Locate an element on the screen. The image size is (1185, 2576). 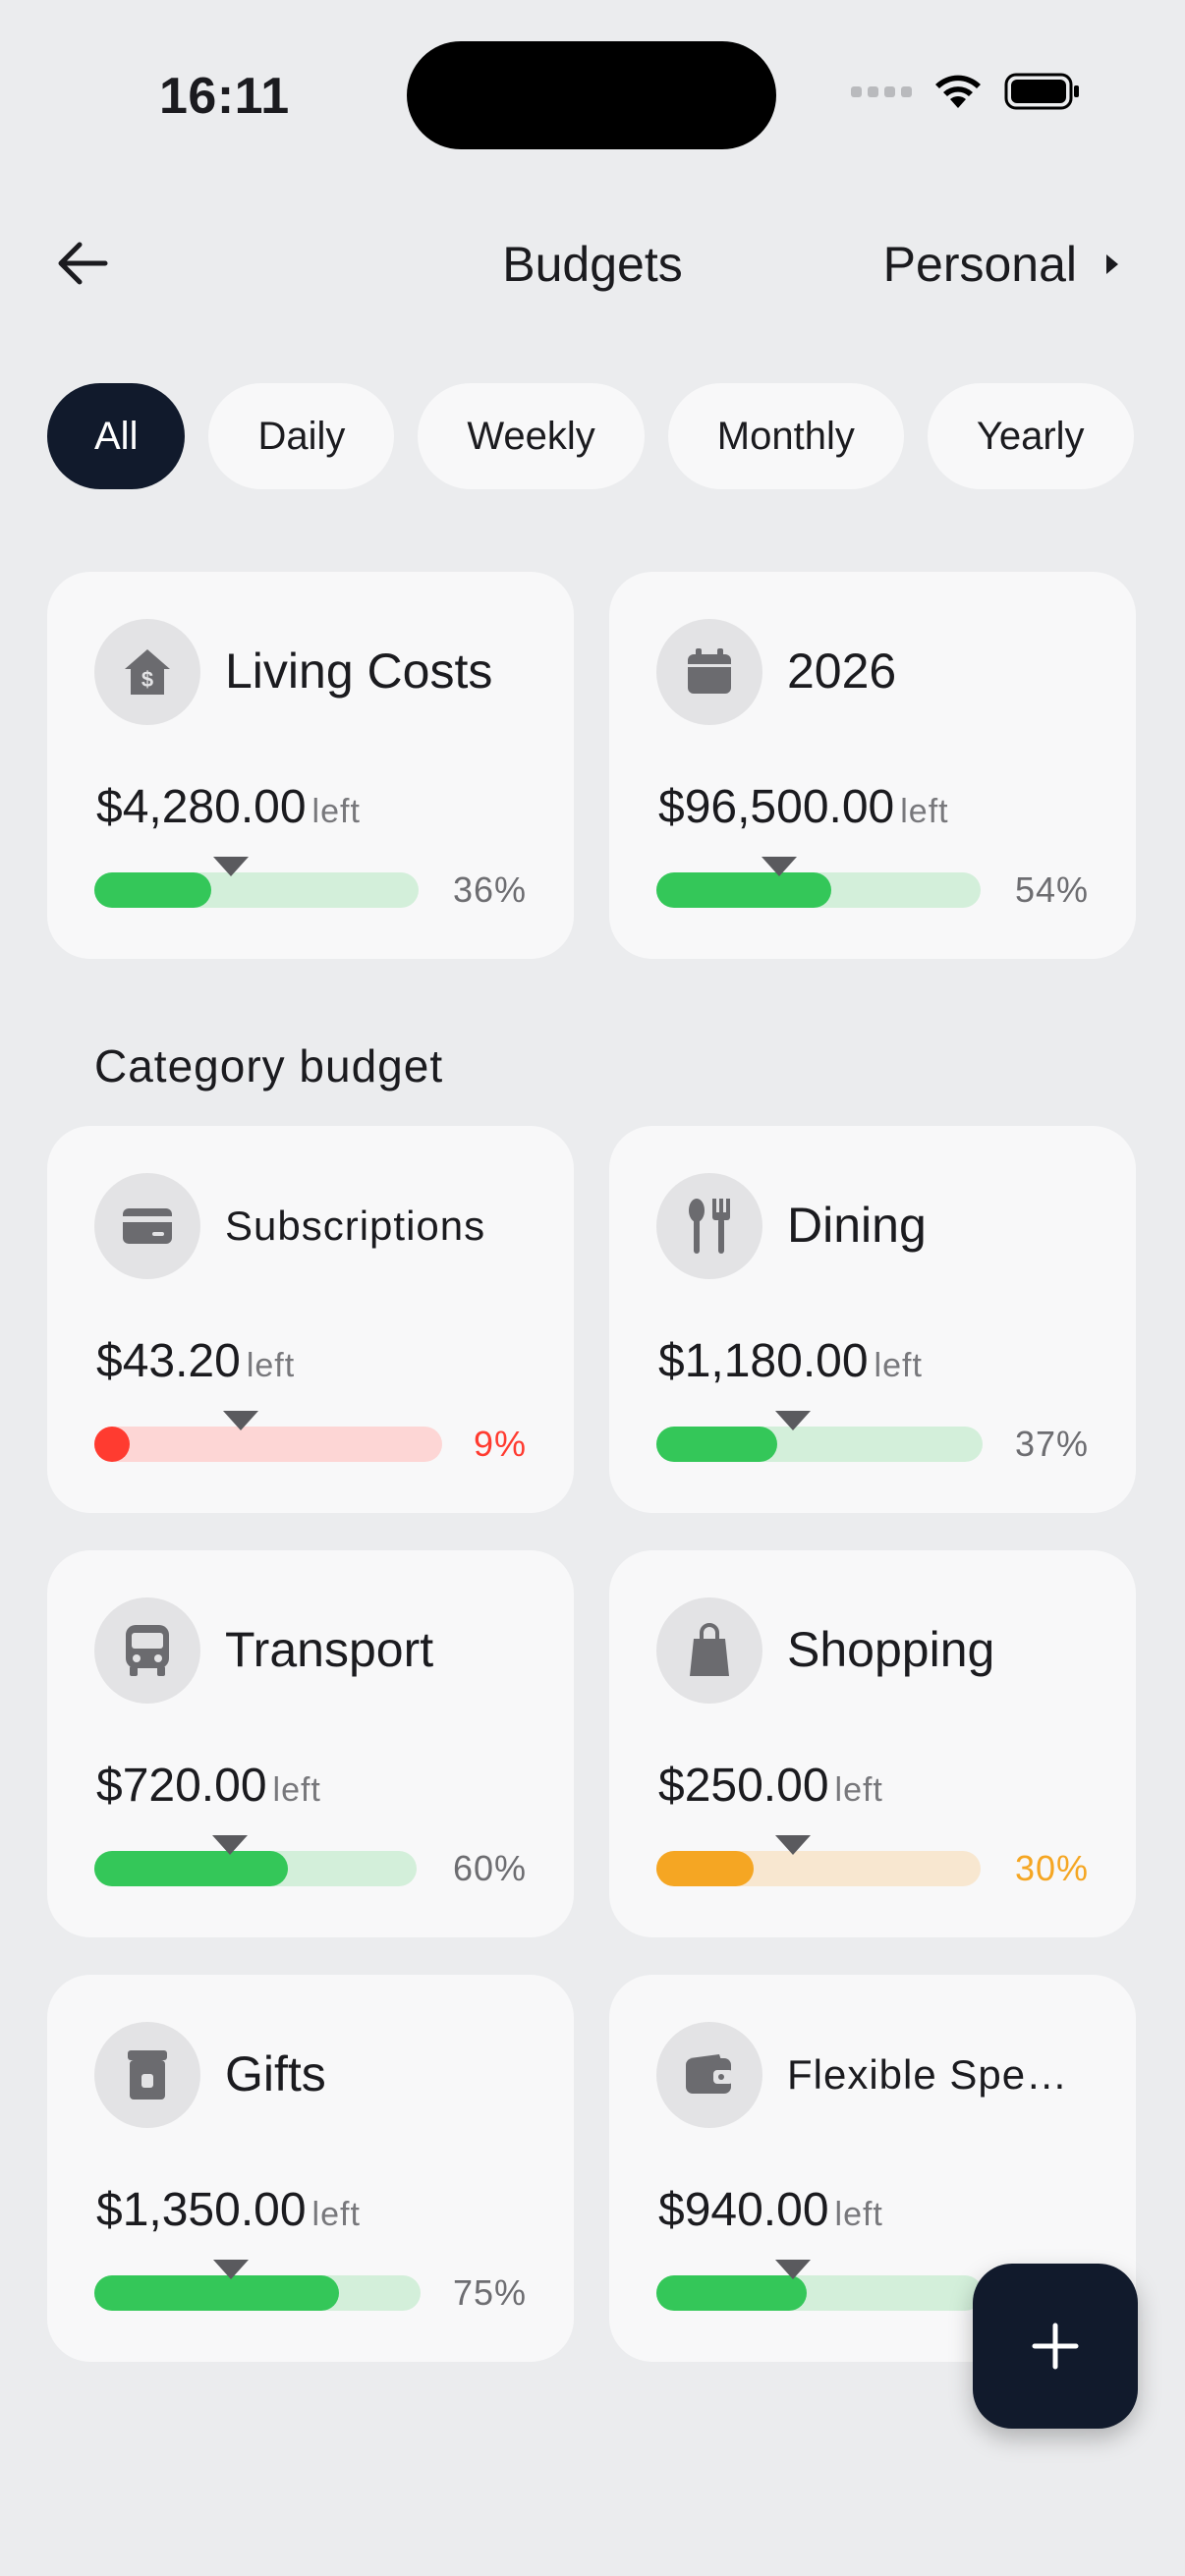
budget-name: Living Costs is located at coordinates (359, 671).